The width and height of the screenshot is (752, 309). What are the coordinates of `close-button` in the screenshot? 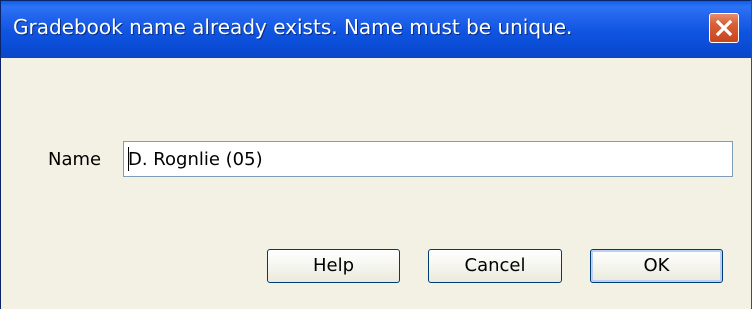 It's located at (724, 28).